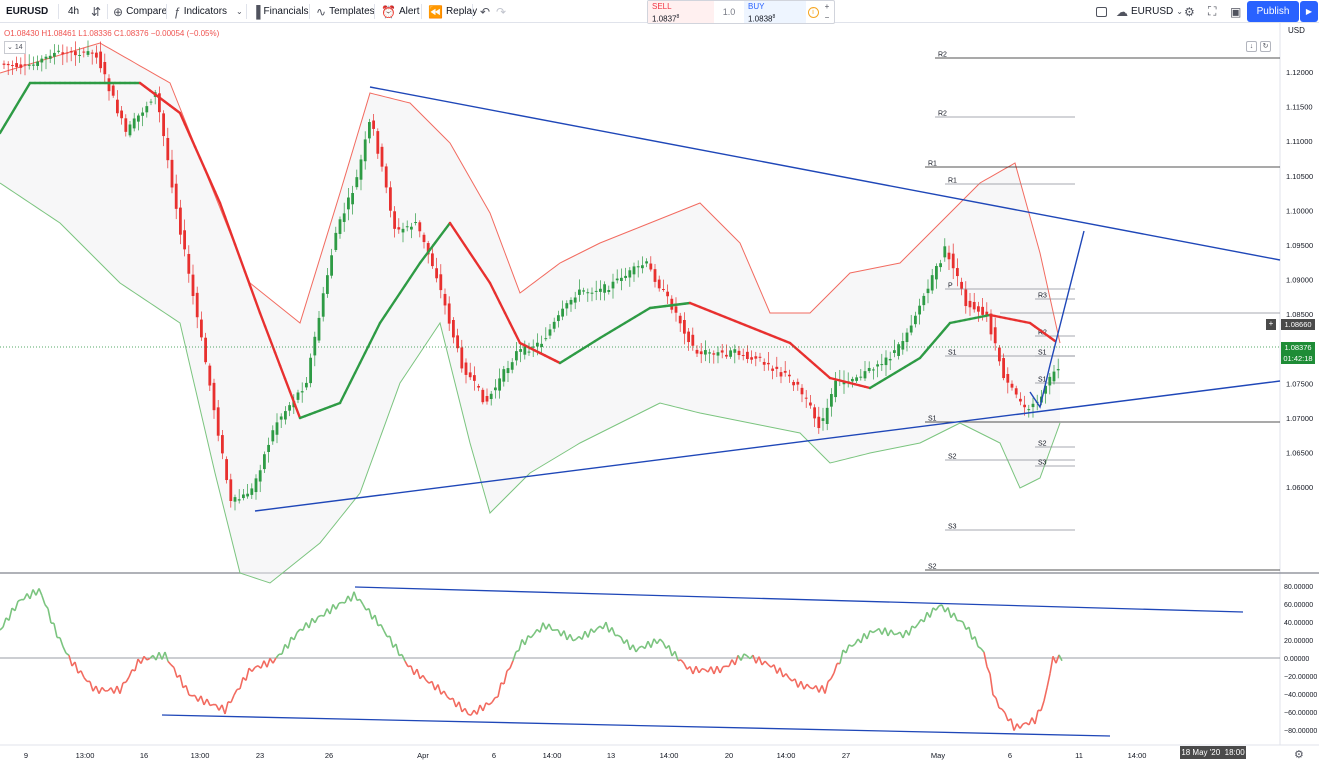 The height and width of the screenshot is (763, 1319). Describe the element at coordinates (239, 11) in the screenshot. I see `chevron-down-icon: ⌄` at that location.